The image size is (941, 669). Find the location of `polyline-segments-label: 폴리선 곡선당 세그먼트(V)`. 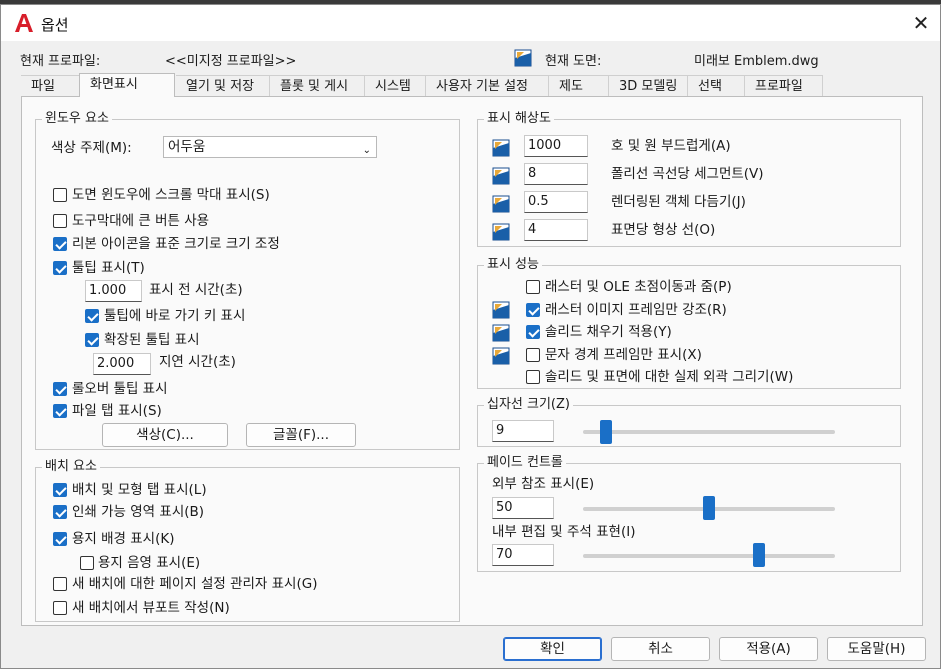

polyline-segments-label: 폴리선 곡선당 세그먼트(V) is located at coordinates (687, 174).